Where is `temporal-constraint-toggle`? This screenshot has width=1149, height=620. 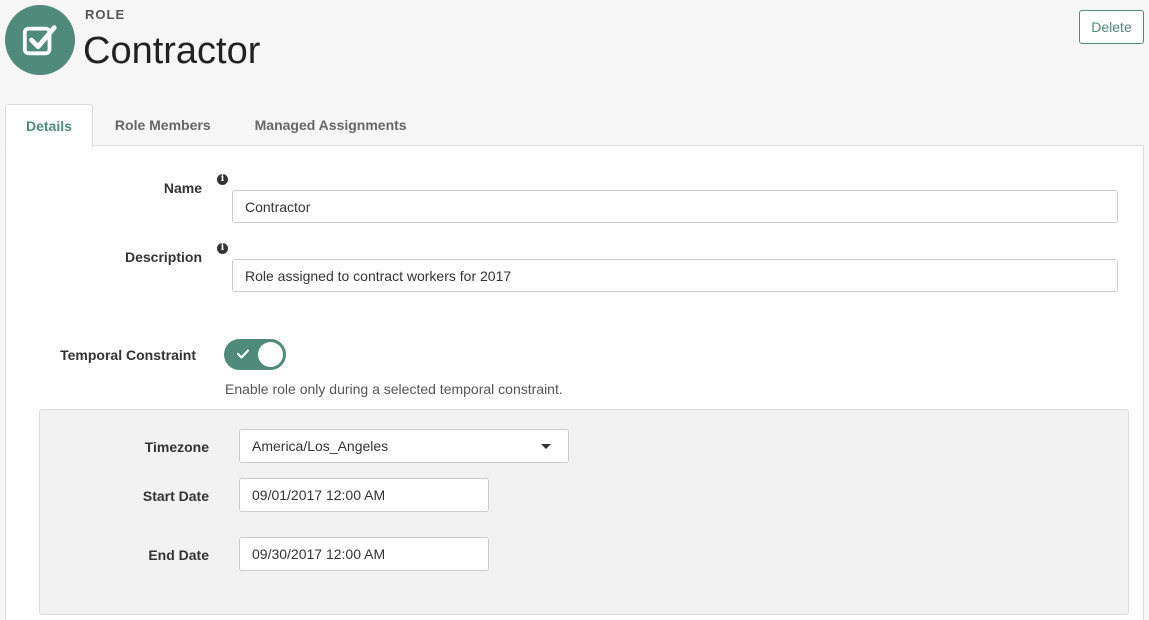
temporal-constraint-toggle is located at coordinates (255, 354).